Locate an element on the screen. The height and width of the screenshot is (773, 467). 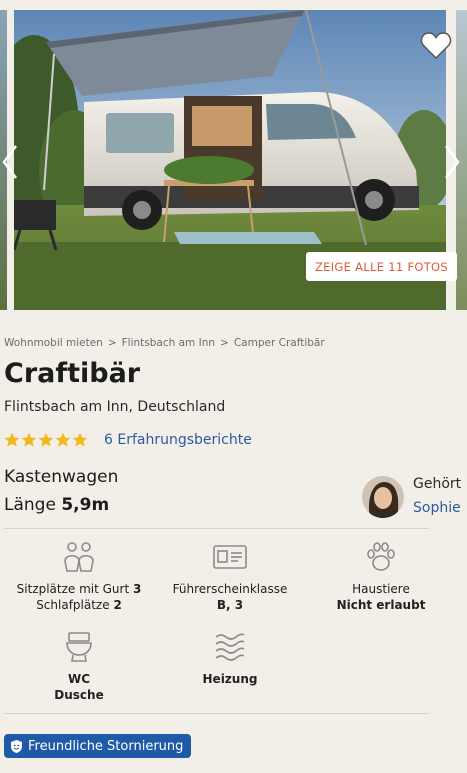
people-icon is located at coordinates (79, 557).